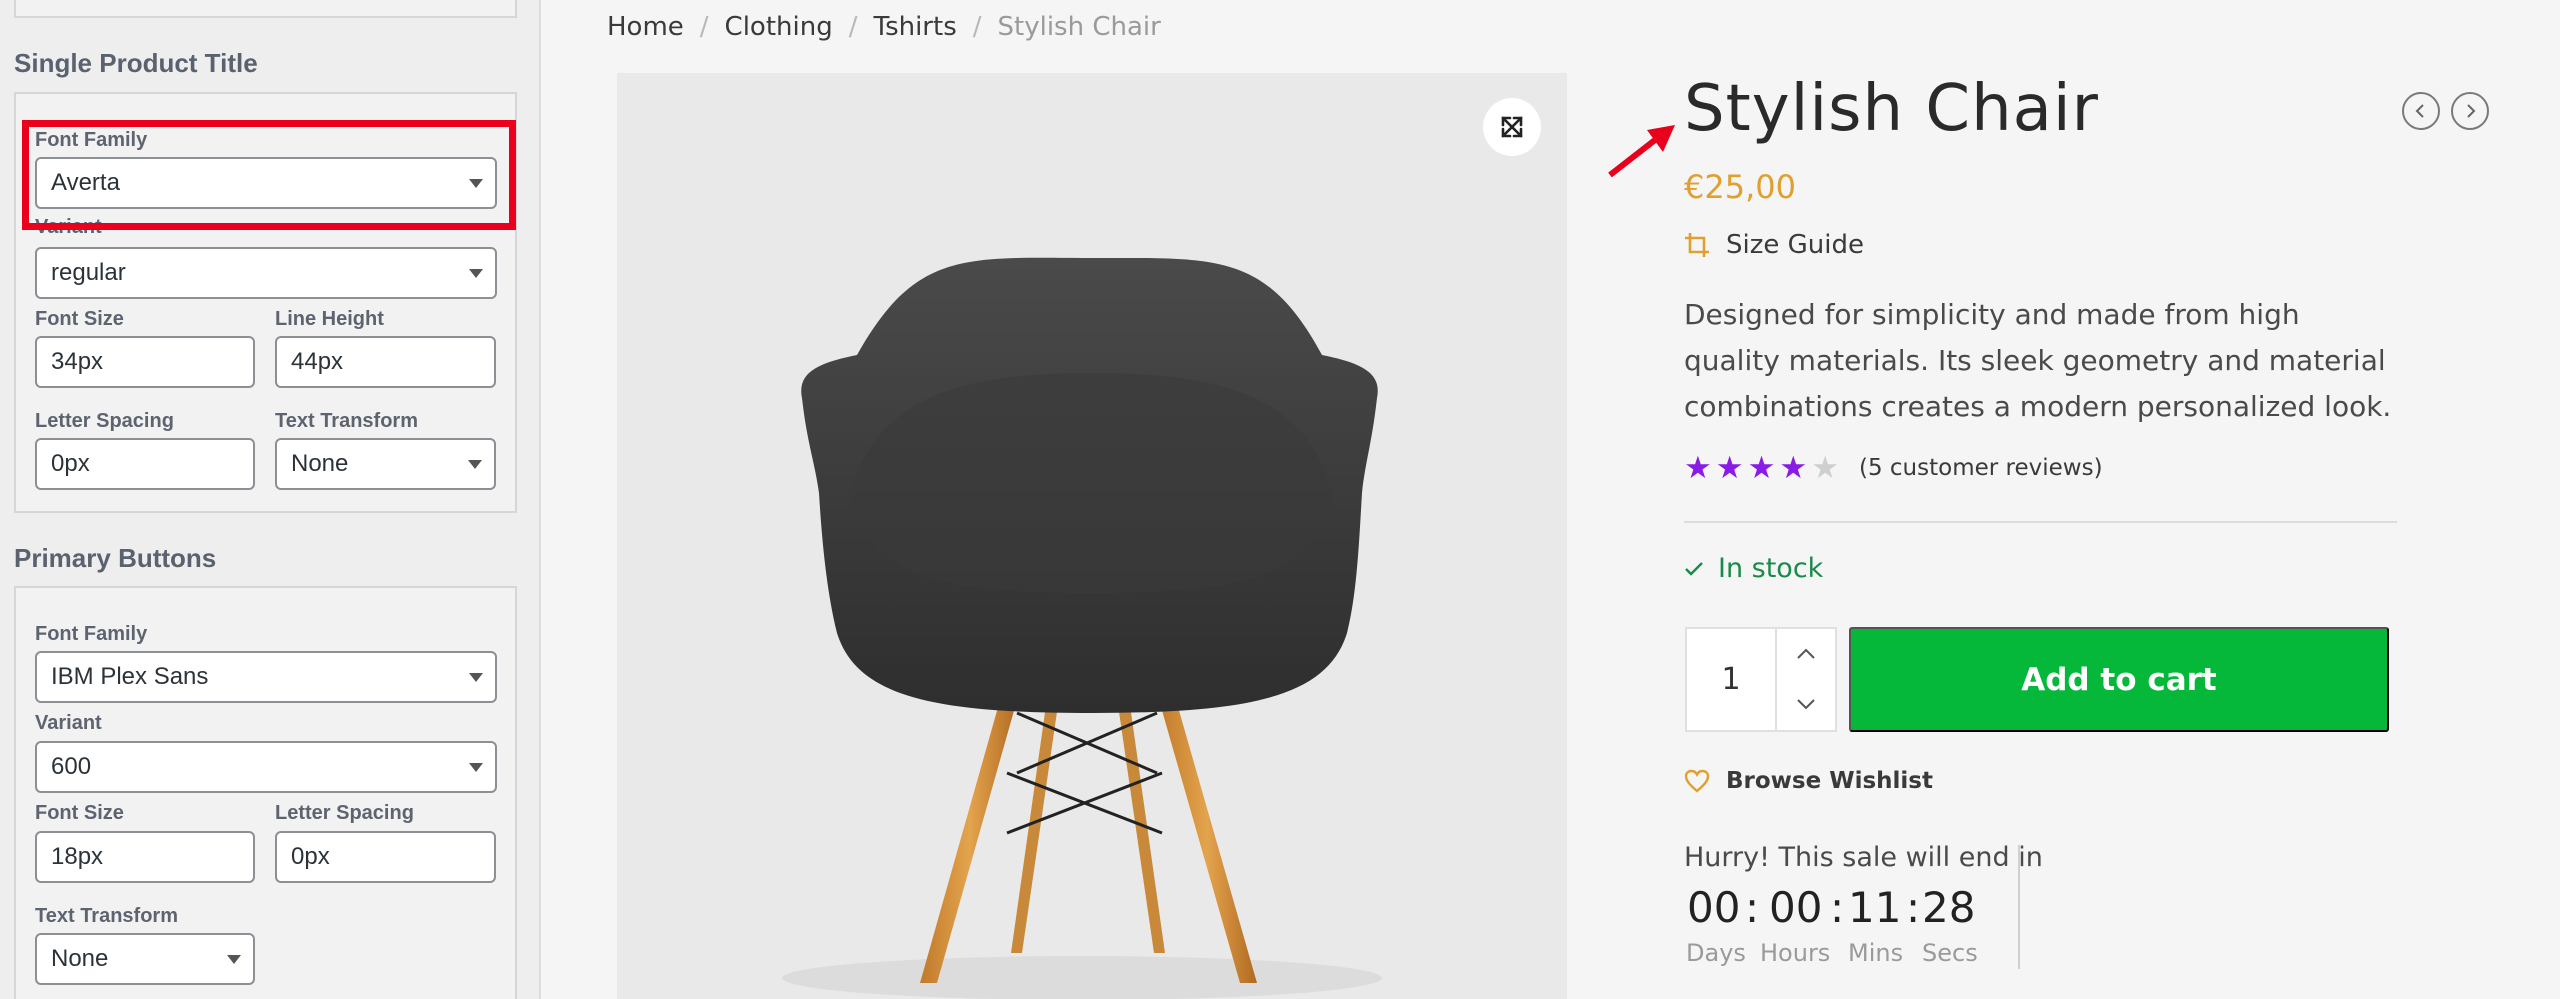  What do you see at coordinates (385, 857) in the screenshot?
I see `buttons-letter-spacing-input: 0px` at bounding box center [385, 857].